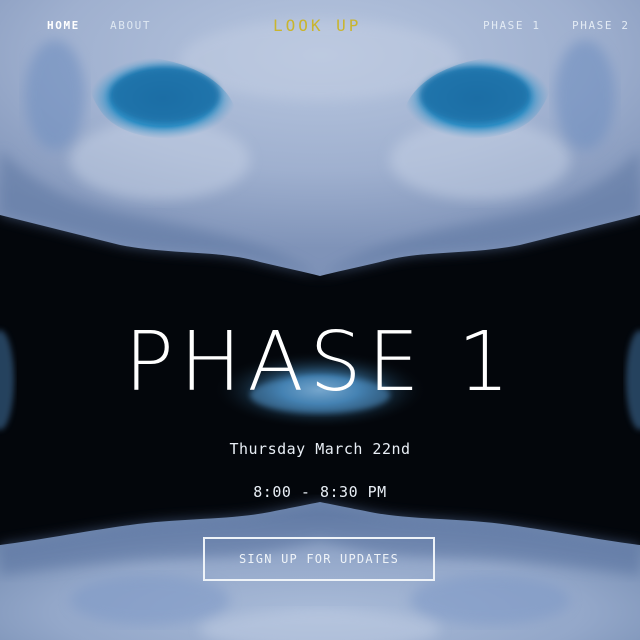 Image resolution: width=640 pixels, height=640 pixels. I want to click on nav-link-phase-1: PHASE 1, so click(512, 25).